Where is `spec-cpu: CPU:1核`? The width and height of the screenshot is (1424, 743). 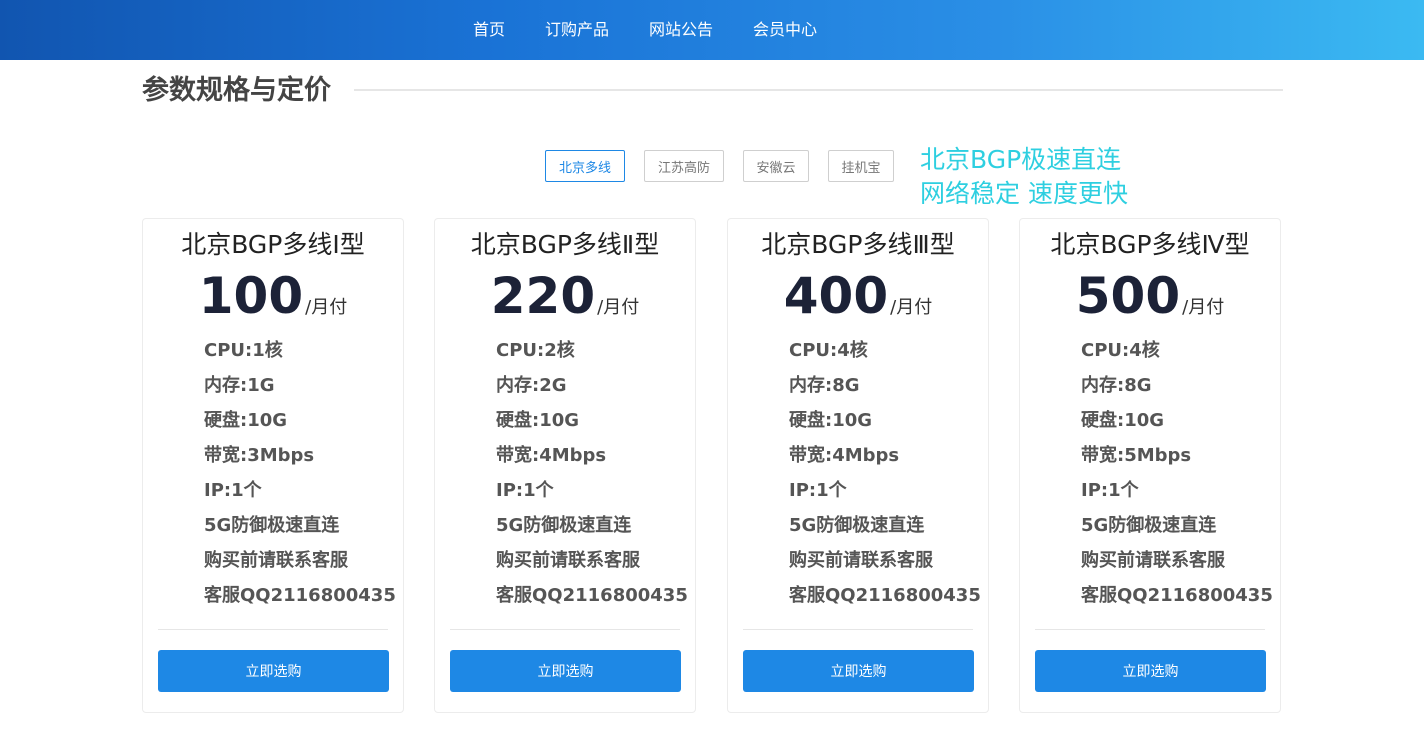
spec-cpu: CPU:1核 is located at coordinates (243, 350).